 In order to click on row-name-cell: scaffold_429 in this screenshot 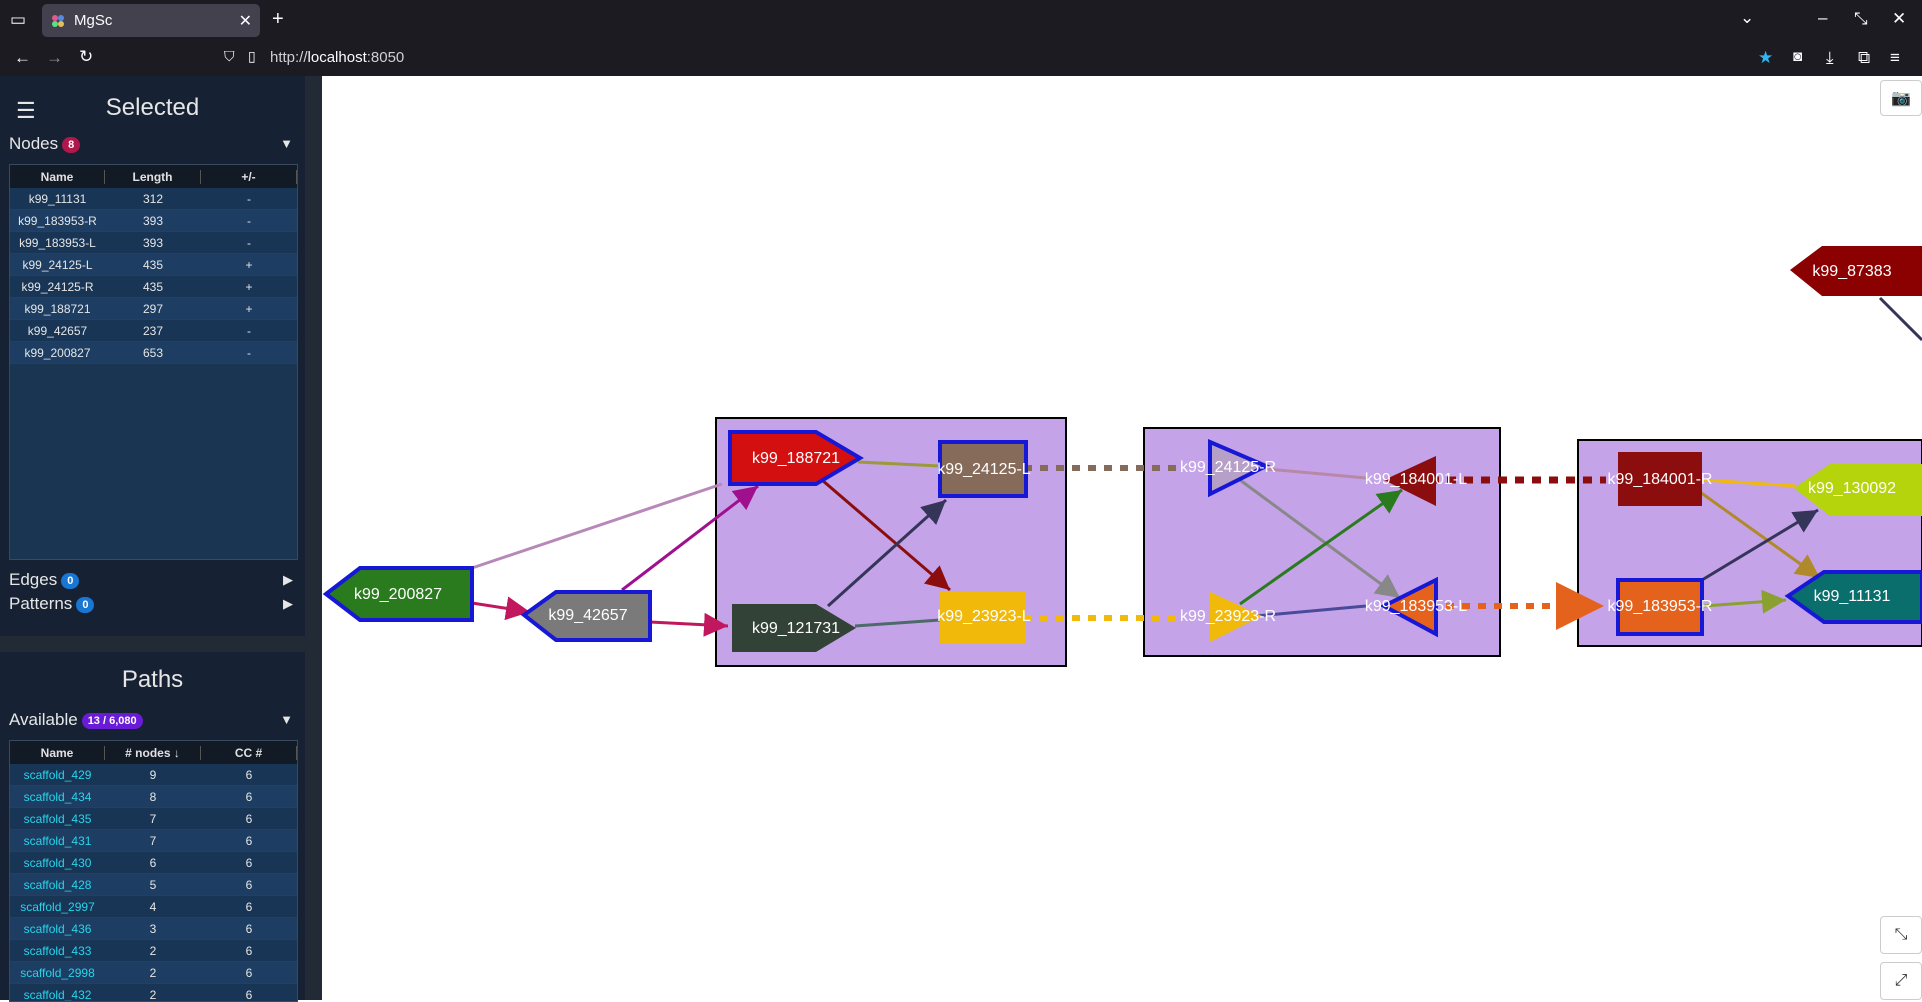, I will do `click(57, 775)`.